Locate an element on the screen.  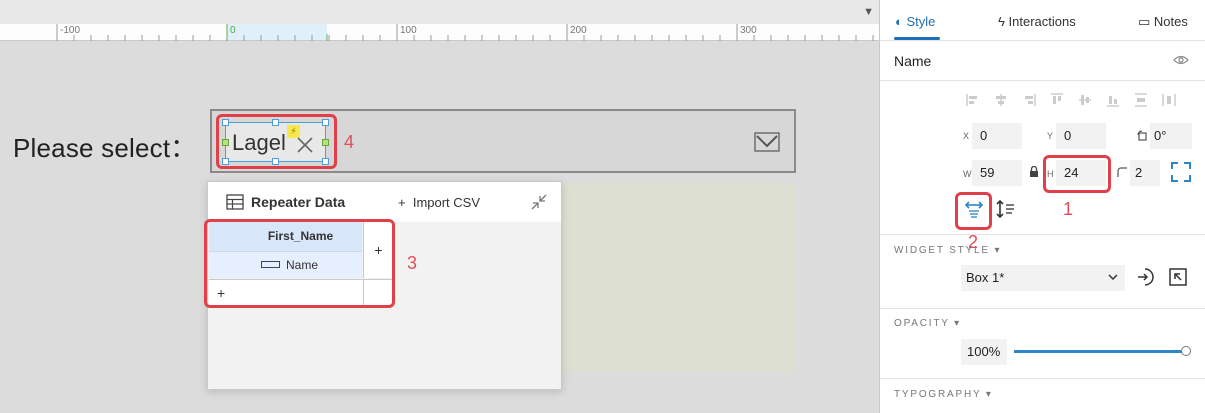
widget-style-select: Box 1* is located at coordinates (1043, 278).